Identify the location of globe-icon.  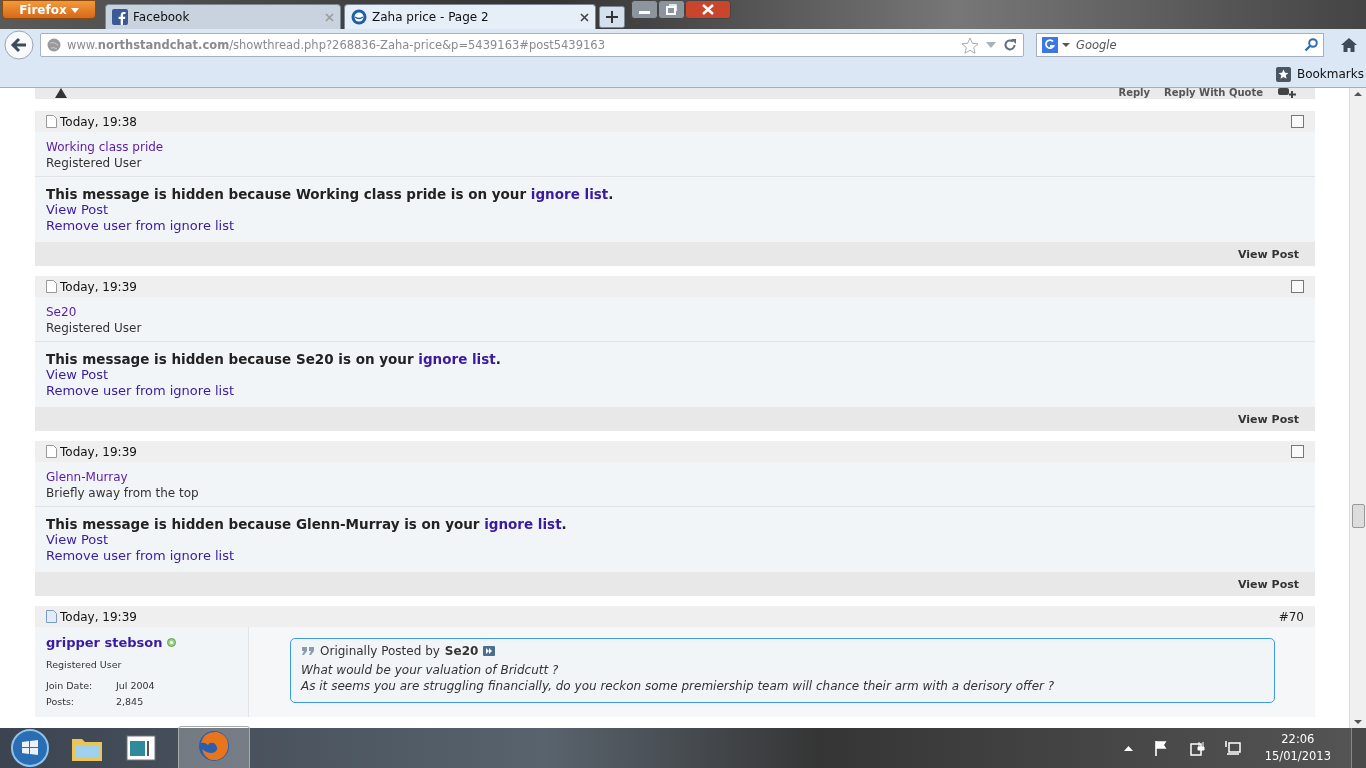
(54, 45).